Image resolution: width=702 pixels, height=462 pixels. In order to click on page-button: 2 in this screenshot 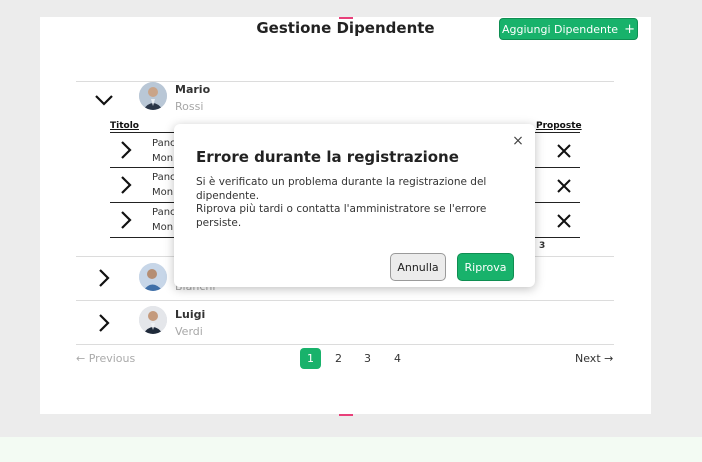, I will do `click(338, 358)`.